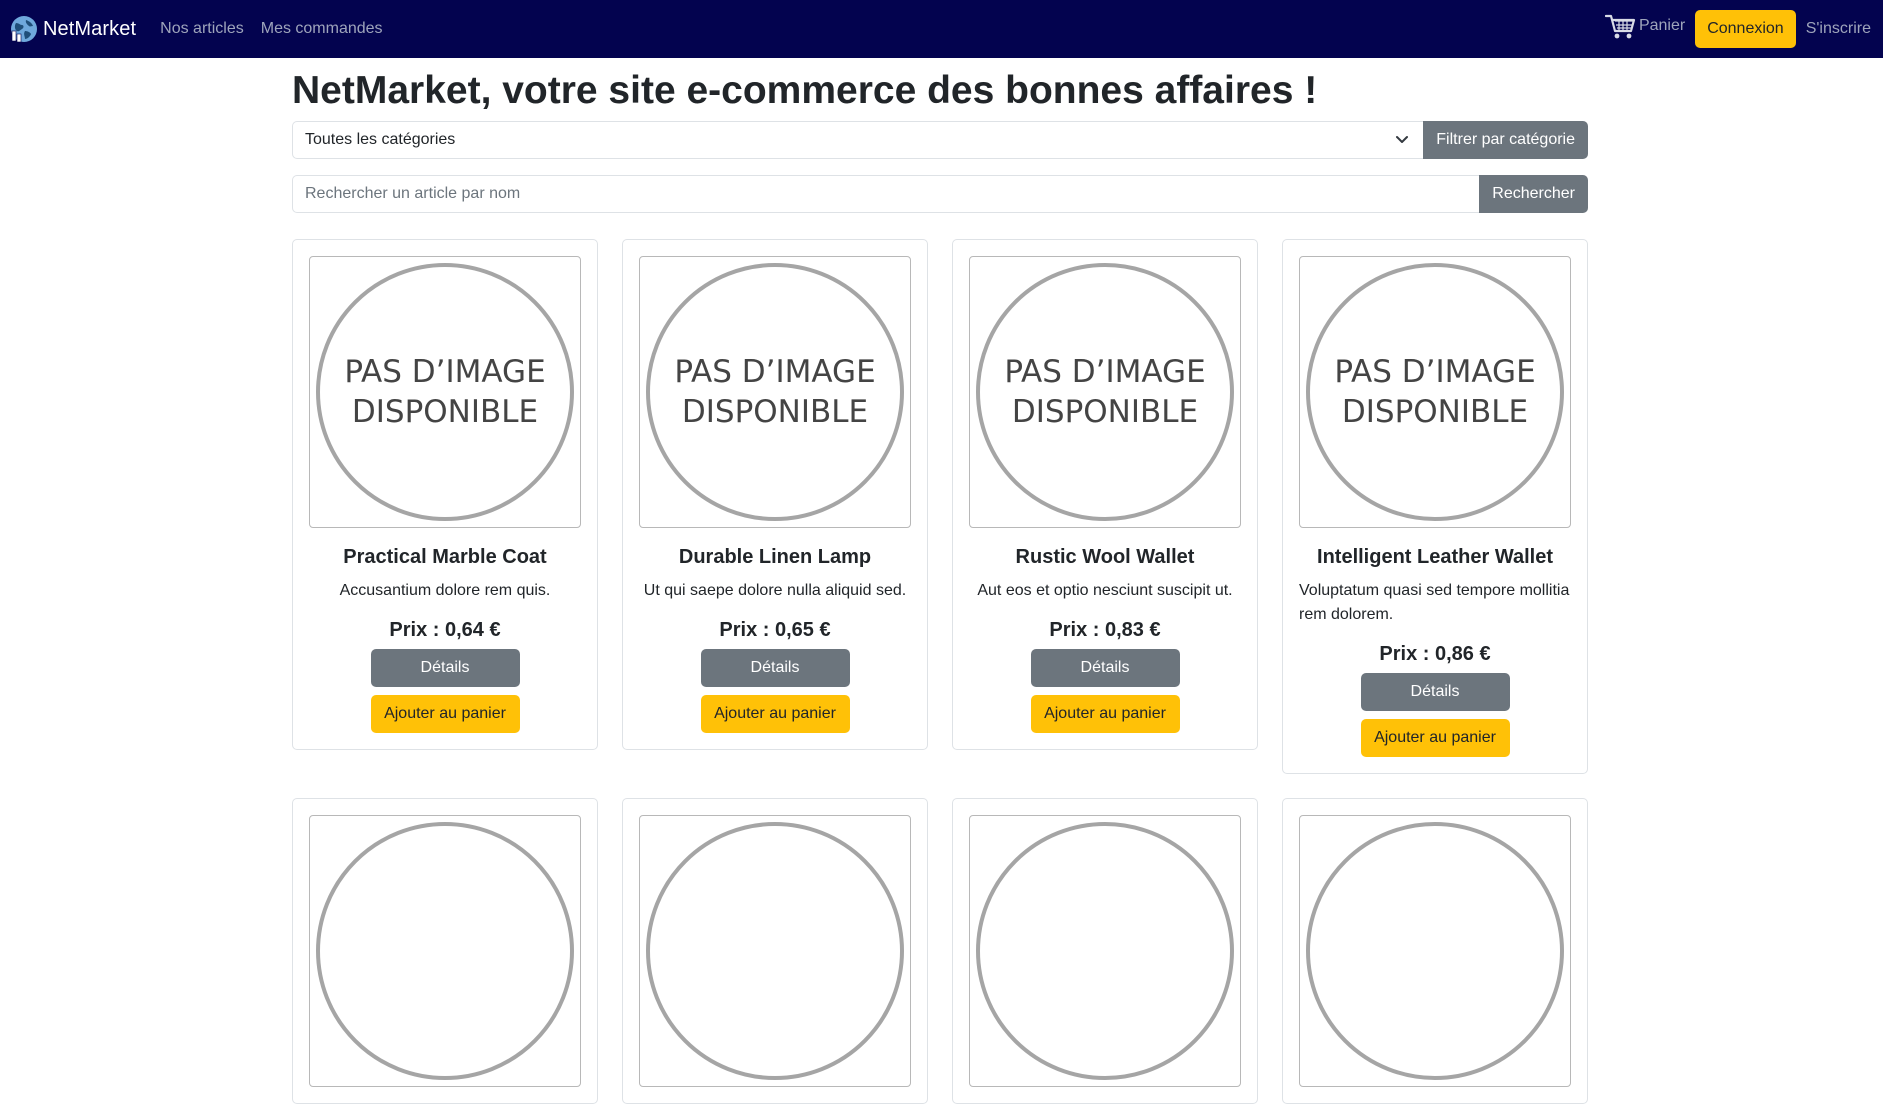 This screenshot has width=1883, height=1104. What do you see at coordinates (1435, 654) in the screenshot?
I see `product-price: Prix : 0,86 €` at bounding box center [1435, 654].